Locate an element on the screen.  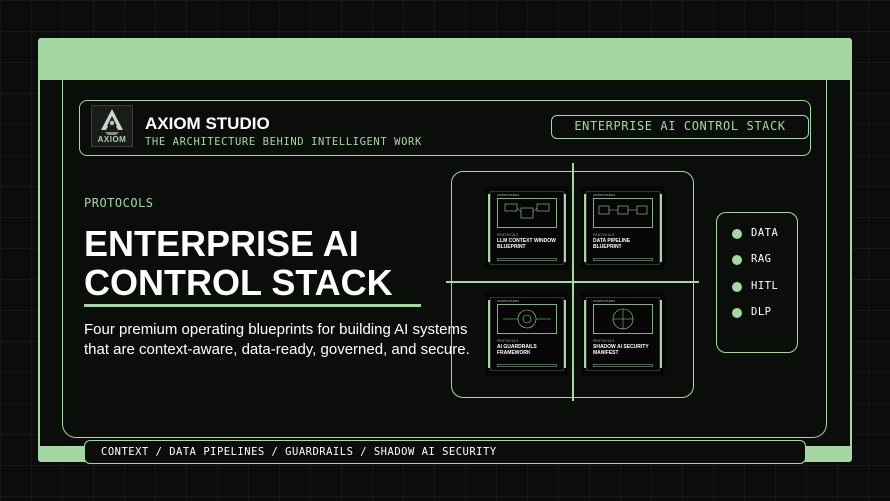
context-diagram-icon is located at coordinates (527, 213).